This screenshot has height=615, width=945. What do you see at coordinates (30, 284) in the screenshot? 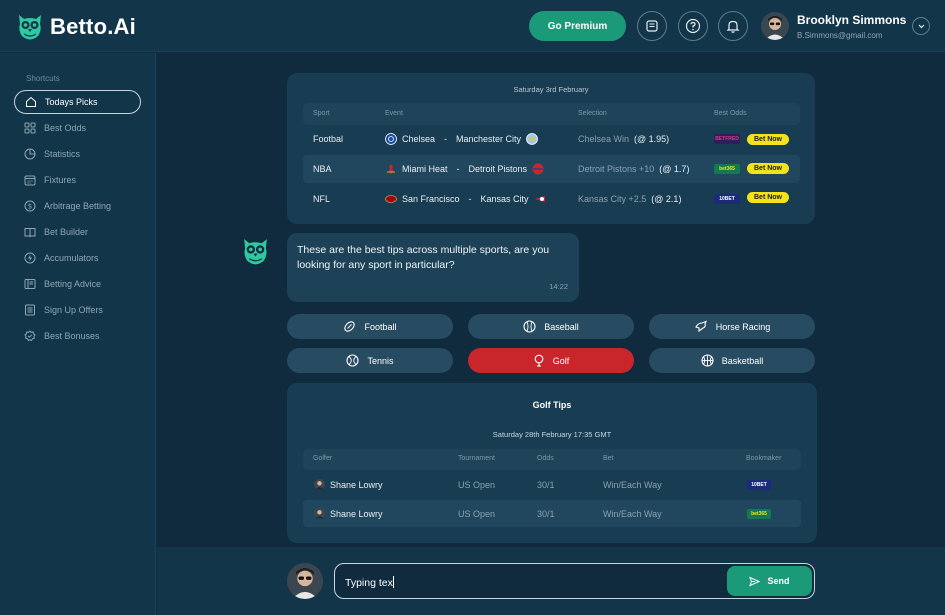
I see `book-open-icon` at bounding box center [30, 284].